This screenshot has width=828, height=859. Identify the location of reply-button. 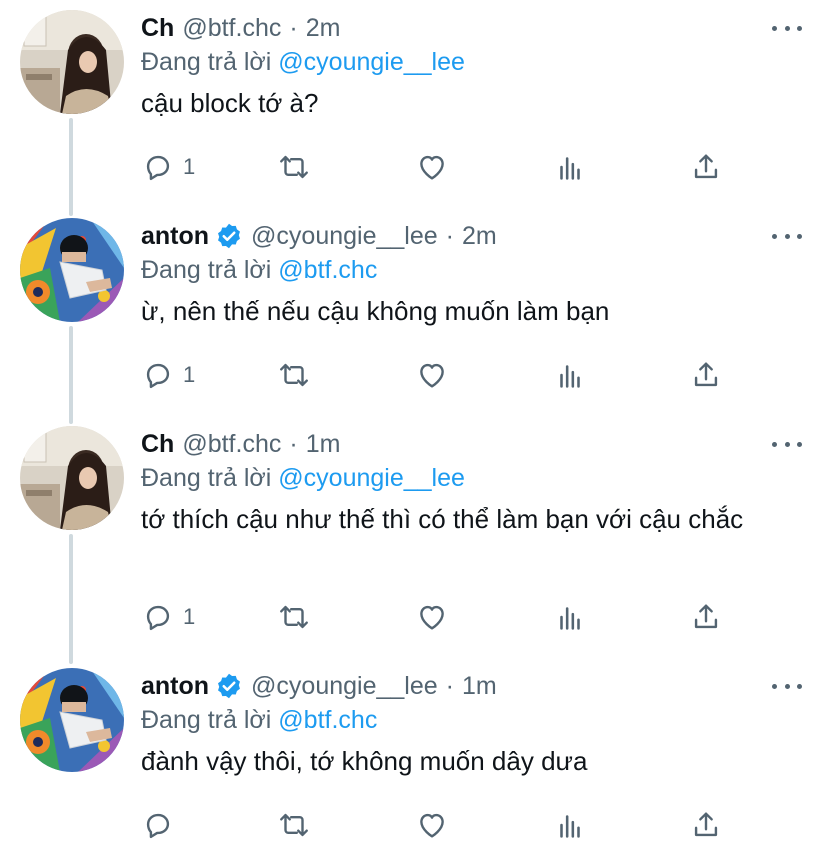
(162, 825).